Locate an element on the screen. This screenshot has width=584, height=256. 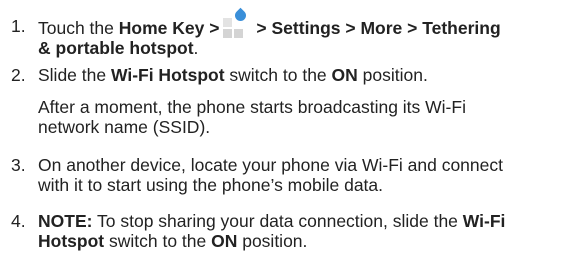
step-number: 2. is located at coordinates (18, 75).